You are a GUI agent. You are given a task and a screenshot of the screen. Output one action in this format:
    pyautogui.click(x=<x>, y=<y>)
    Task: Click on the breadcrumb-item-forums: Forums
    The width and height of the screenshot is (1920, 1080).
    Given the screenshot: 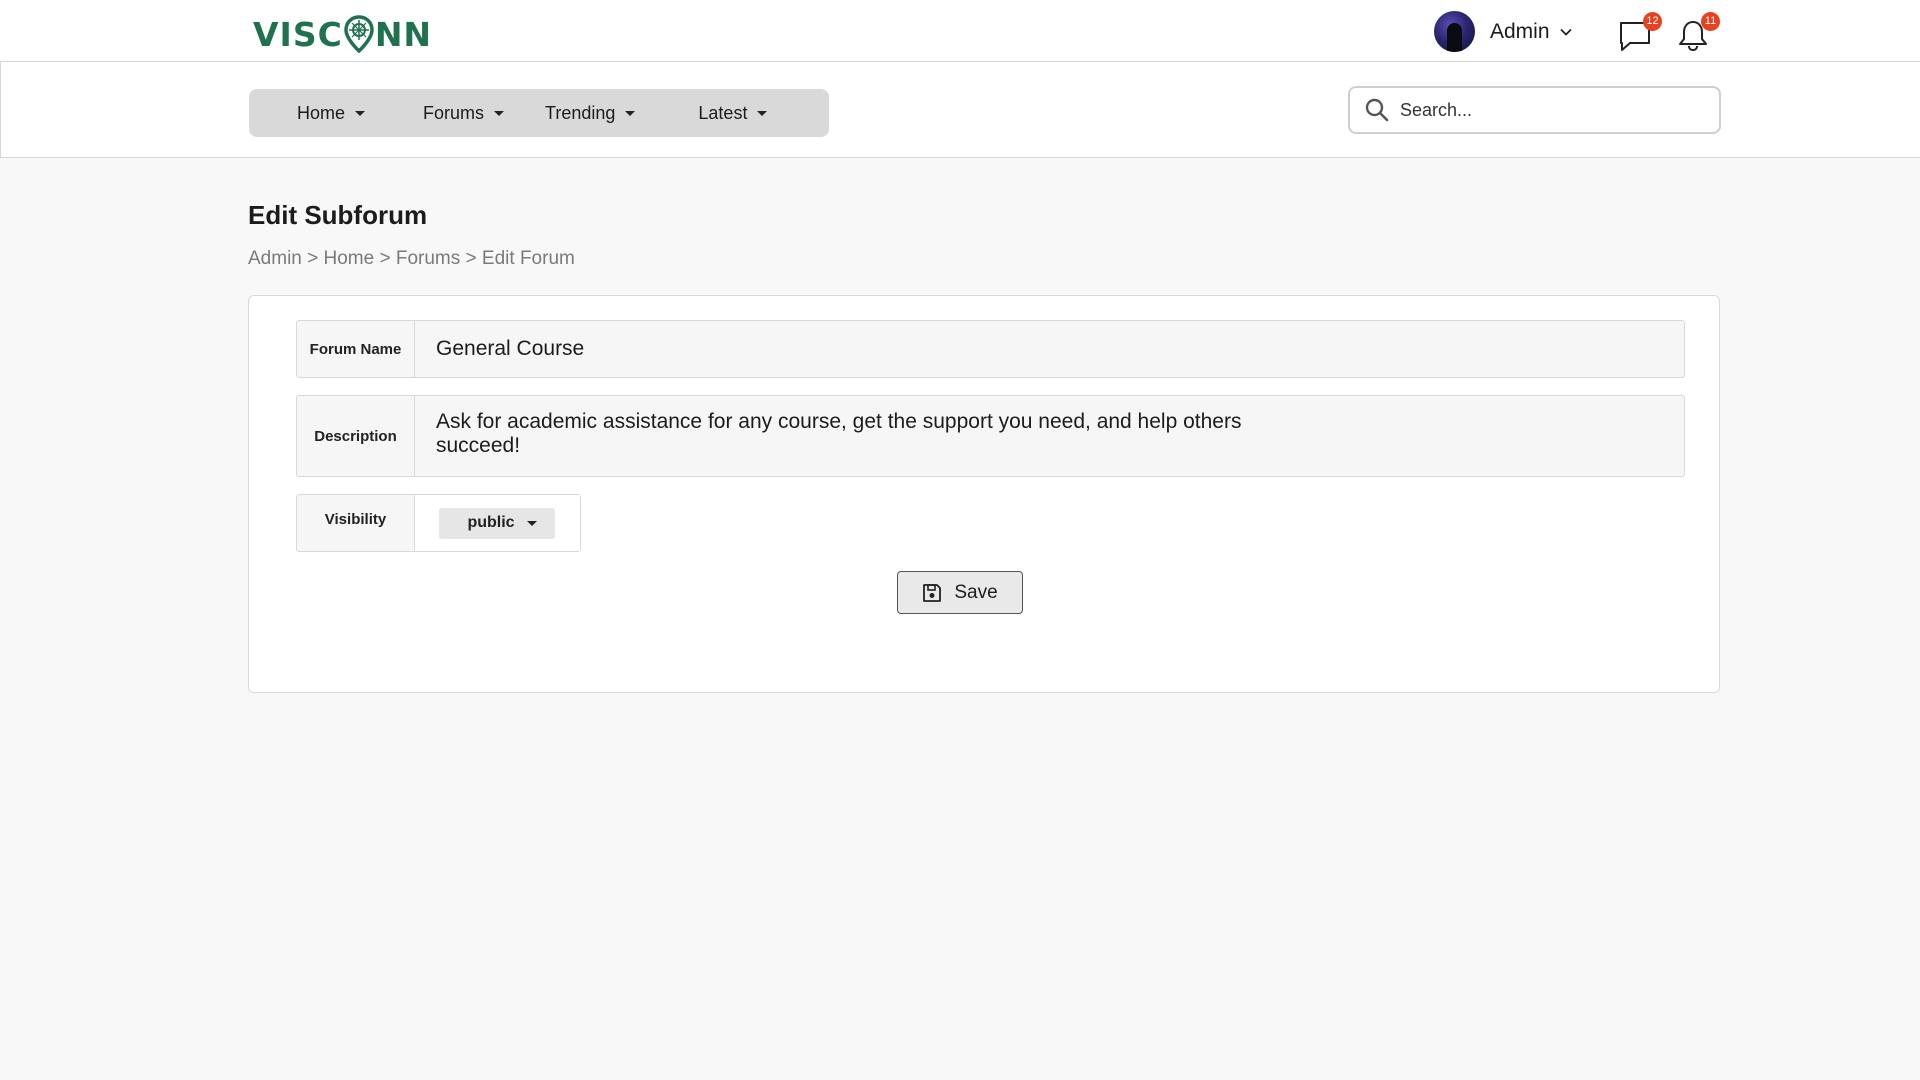 What is the action you would take?
    pyautogui.click(x=428, y=259)
    